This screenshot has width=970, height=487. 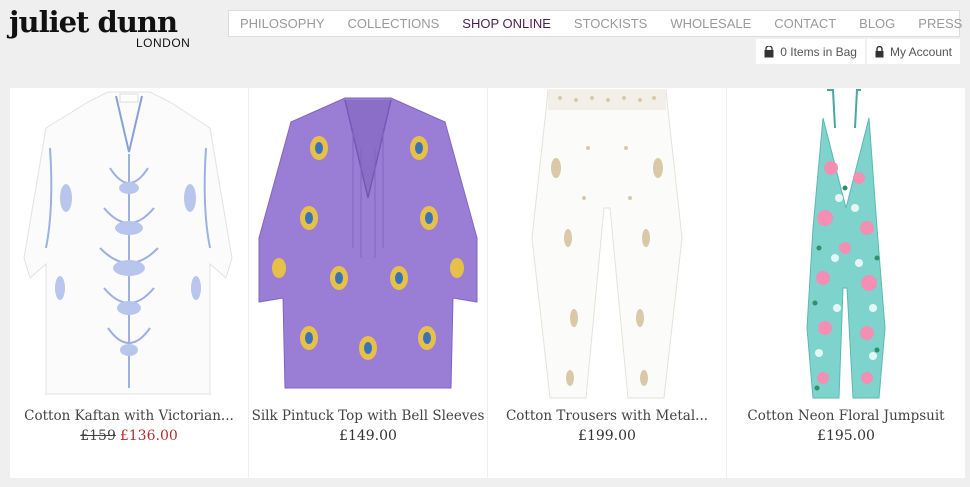 I want to click on product-name: Silk Pintuck Top with Bell Sleeves, so click(x=368, y=416).